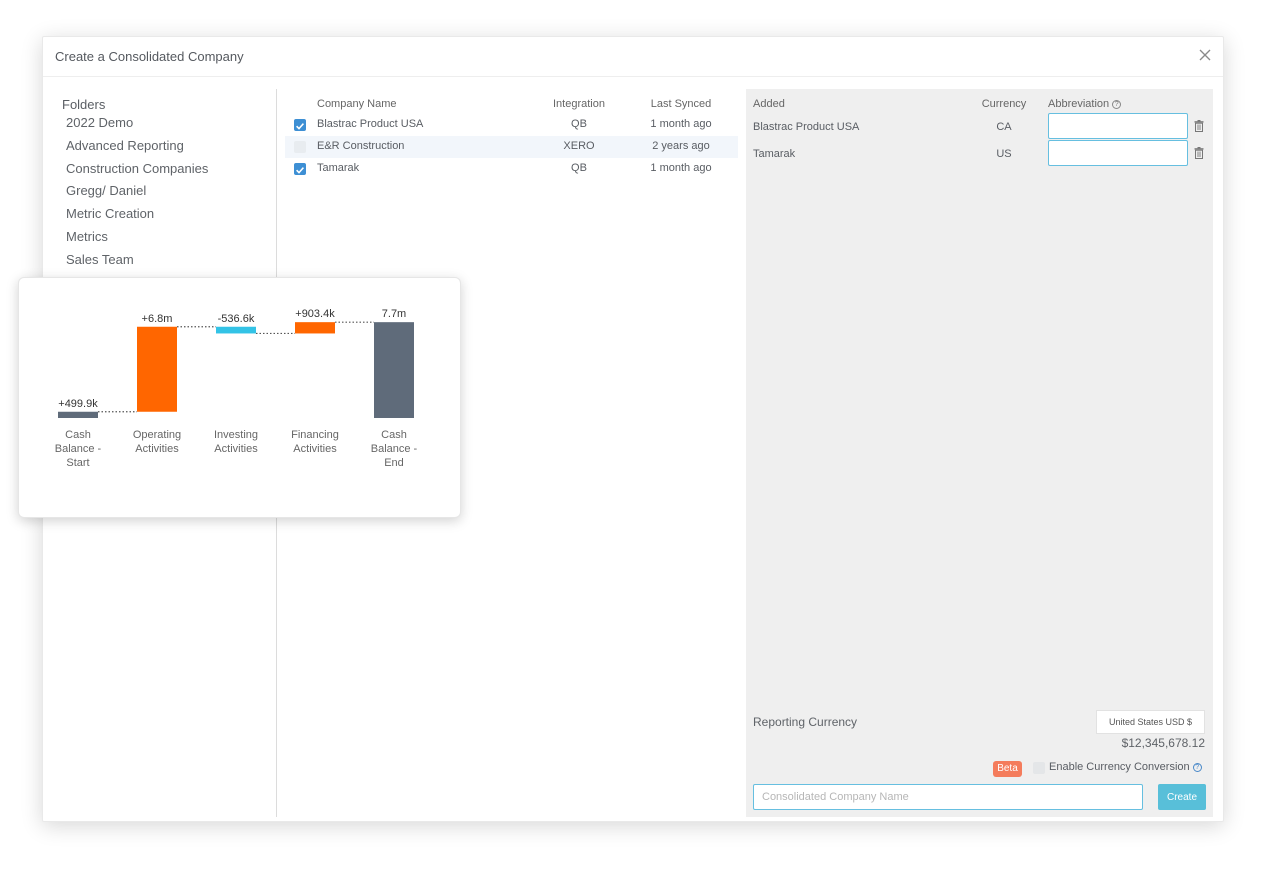 This screenshot has height=872, width=1280. Describe the element at coordinates (1163, 743) in the screenshot. I see `reporting-amount: $12,345,678.12` at that location.